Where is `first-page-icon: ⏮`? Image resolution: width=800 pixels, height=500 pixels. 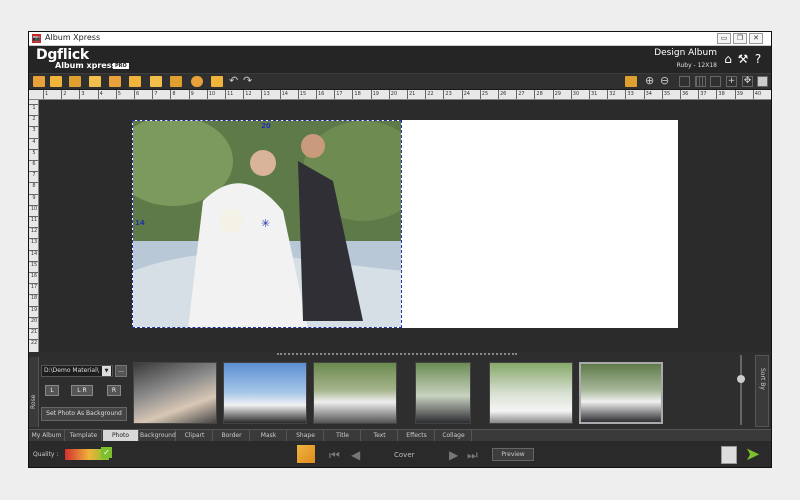
first-page-icon: ⏮ is located at coordinates (334, 455).